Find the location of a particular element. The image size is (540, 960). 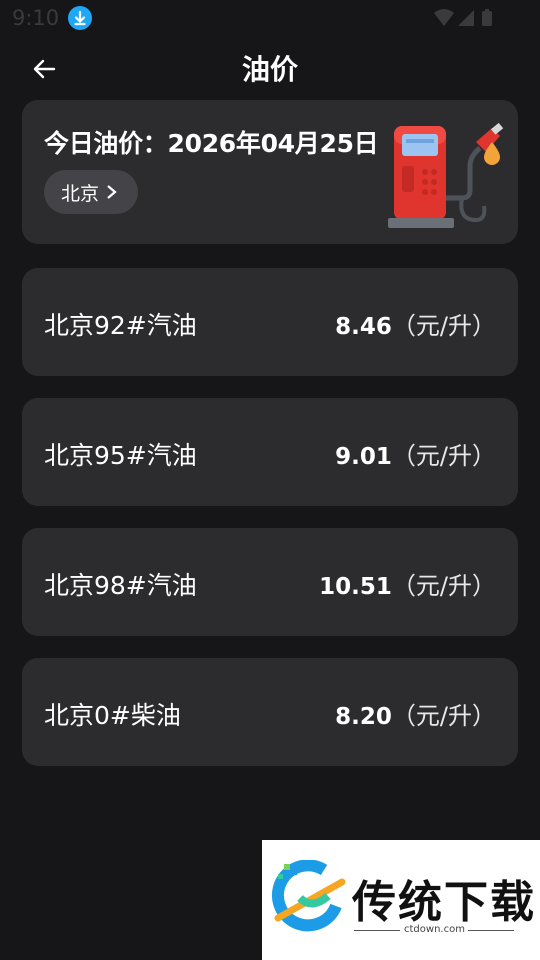

price-row-92: 北京92#汽油 8.46（元/升） is located at coordinates (270, 322).